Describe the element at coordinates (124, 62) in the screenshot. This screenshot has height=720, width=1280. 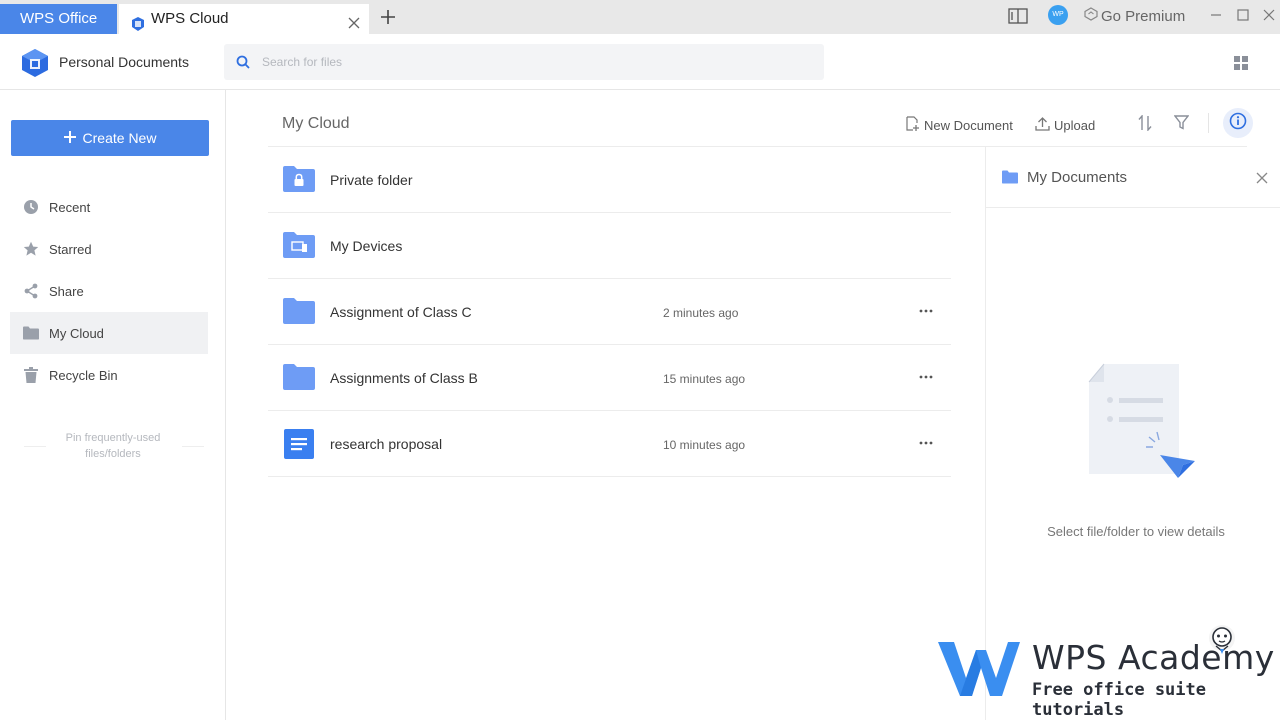
I see `page-title: Personal Documents` at that location.